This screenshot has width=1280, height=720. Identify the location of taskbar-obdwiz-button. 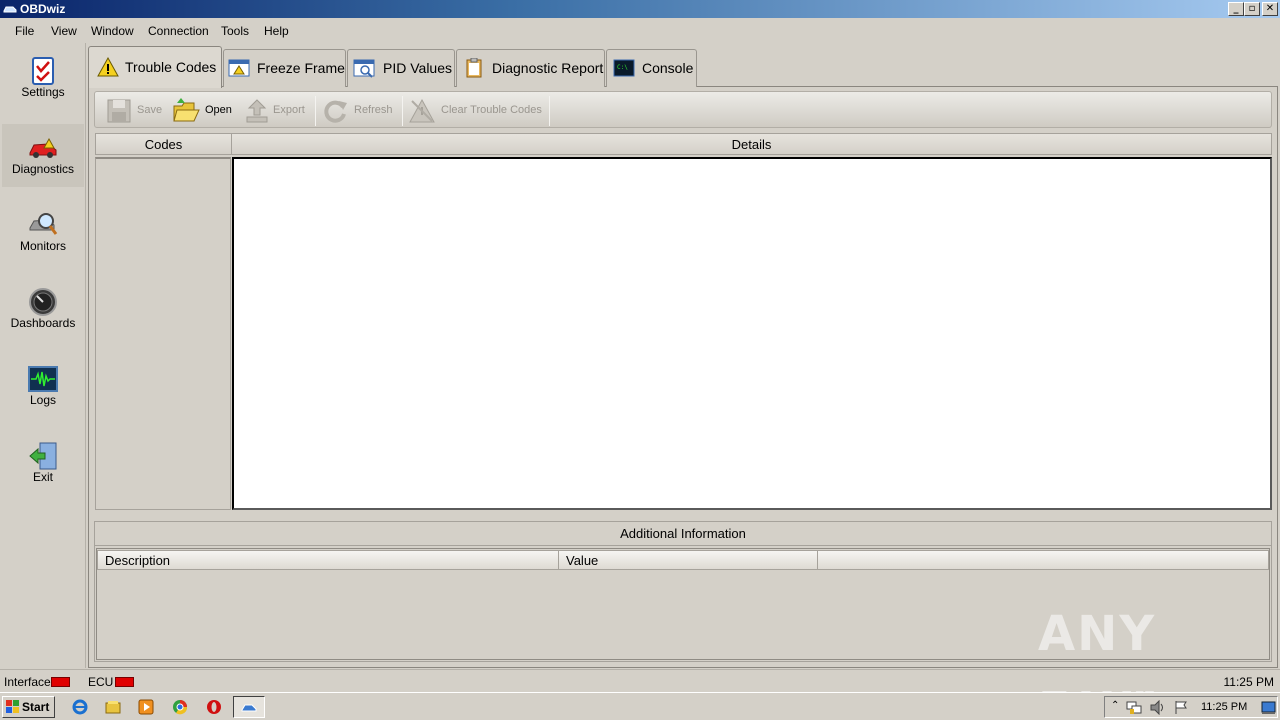
(249, 707).